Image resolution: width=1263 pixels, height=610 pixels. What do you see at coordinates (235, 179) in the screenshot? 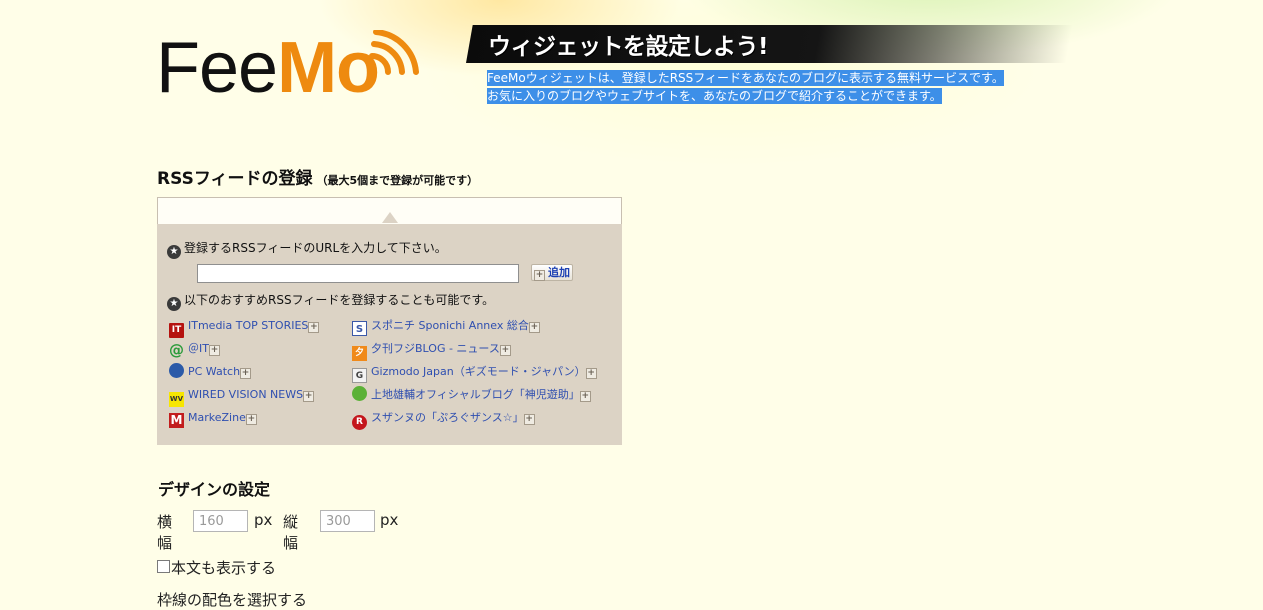
I see `rss-title-text: RSSフィードの登録` at bounding box center [235, 179].